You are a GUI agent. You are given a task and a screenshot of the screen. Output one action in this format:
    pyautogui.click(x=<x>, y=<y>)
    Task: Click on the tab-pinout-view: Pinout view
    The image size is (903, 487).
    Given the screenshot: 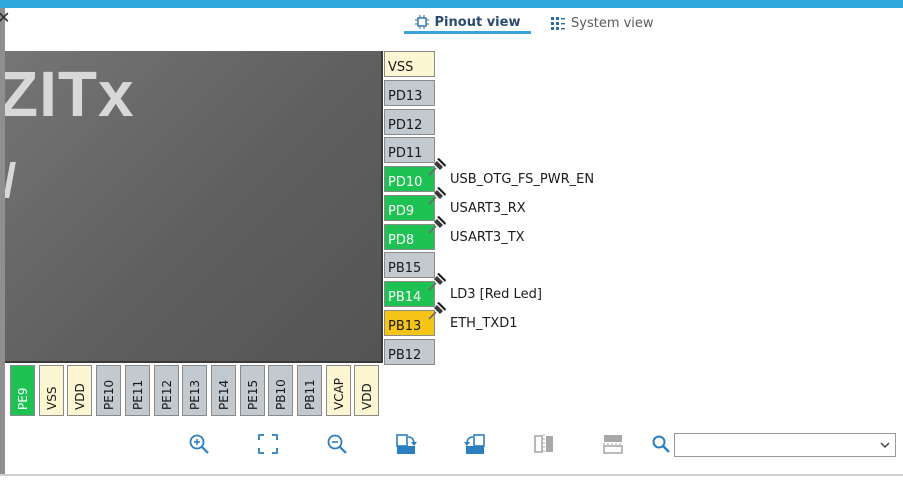 What is the action you would take?
    pyautogui.click(x=467, y=23)
    